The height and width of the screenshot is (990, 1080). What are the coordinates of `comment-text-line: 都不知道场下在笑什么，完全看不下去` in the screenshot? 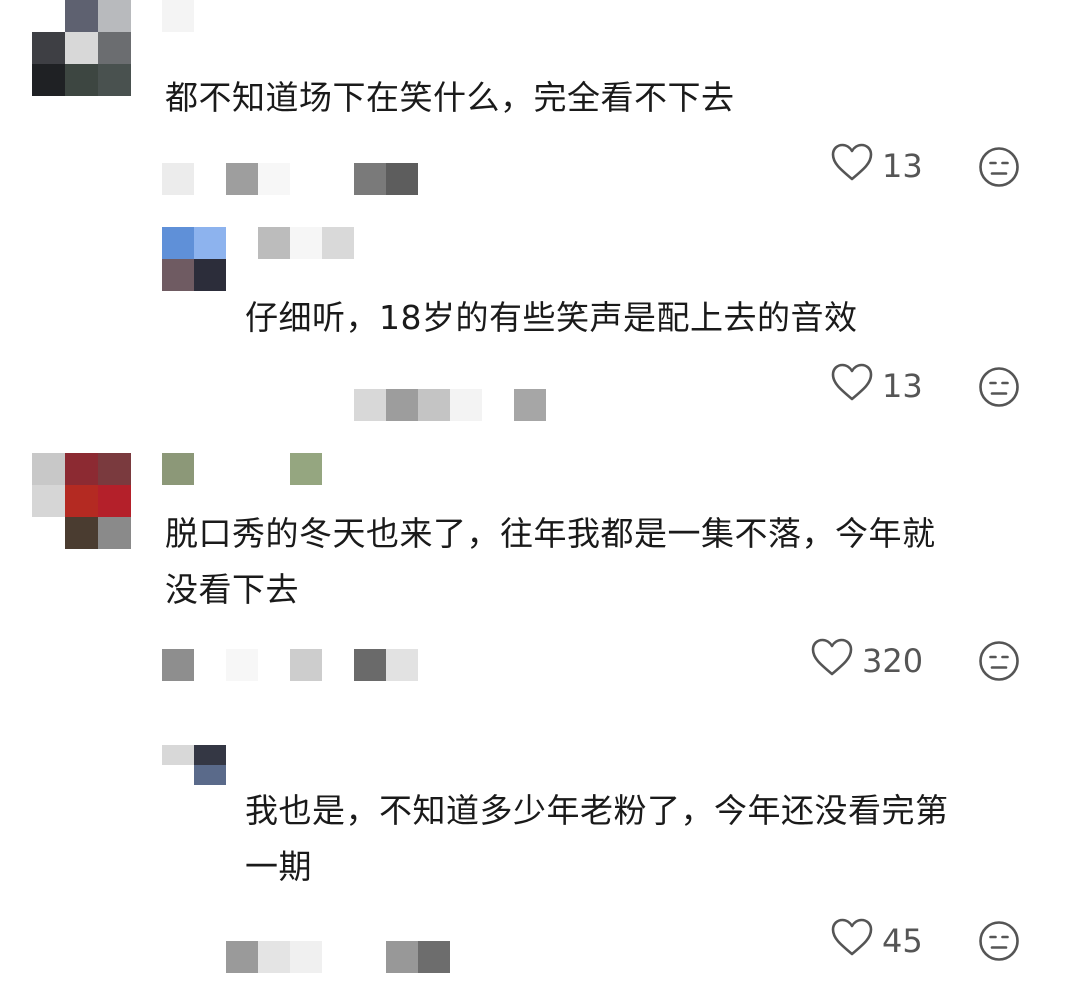 It's located at (450, 97).